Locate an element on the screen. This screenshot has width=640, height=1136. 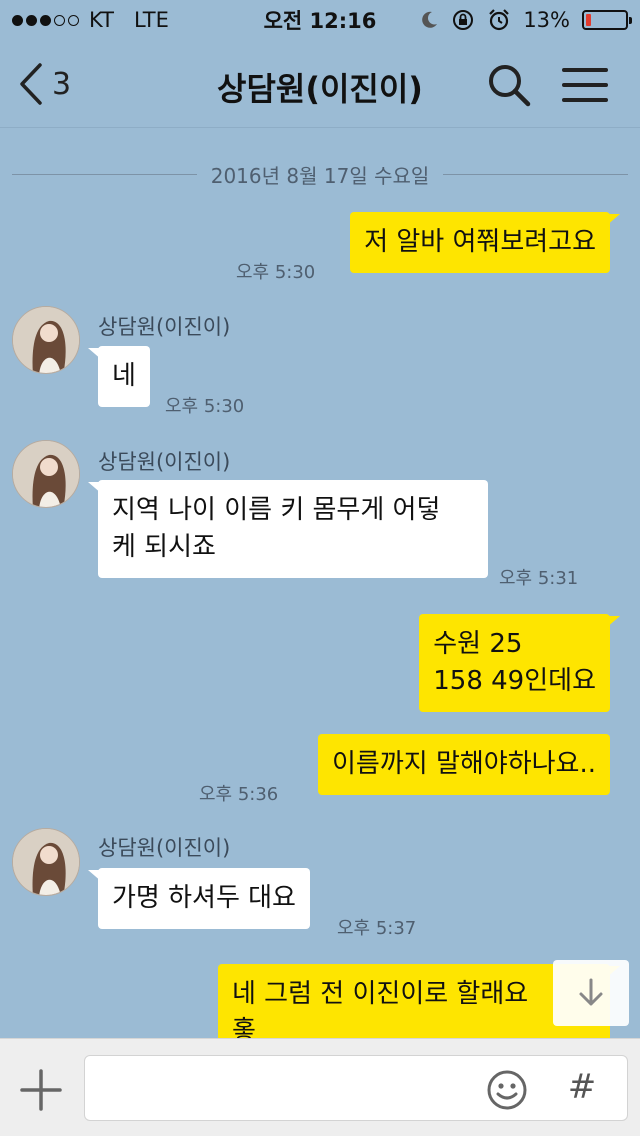
plus-button is located at coordinates (41, 1090).